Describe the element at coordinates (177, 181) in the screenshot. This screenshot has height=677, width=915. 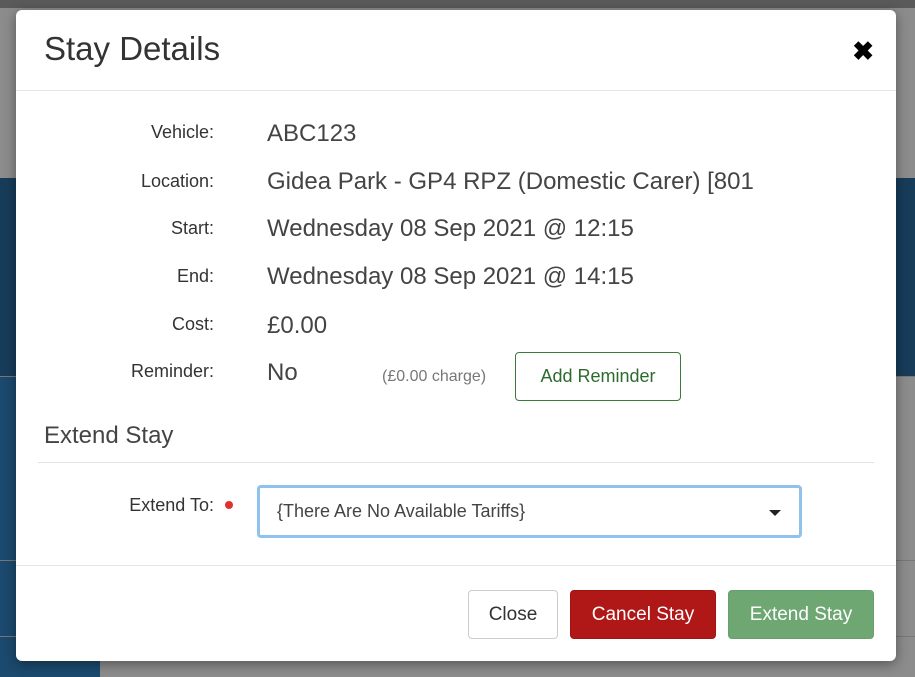
I see `location-label: Location:` at that location.